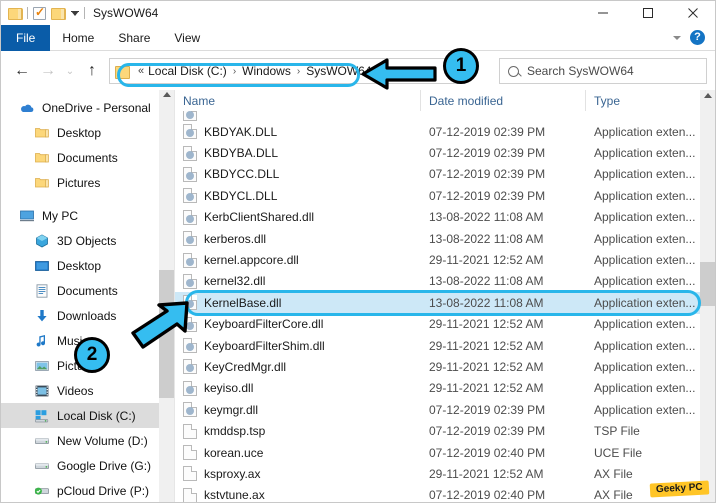  What do you see at coordinates (42, 241) in the screenshot?
I see `3d-objects-icon` at bounding box center [42, 241].